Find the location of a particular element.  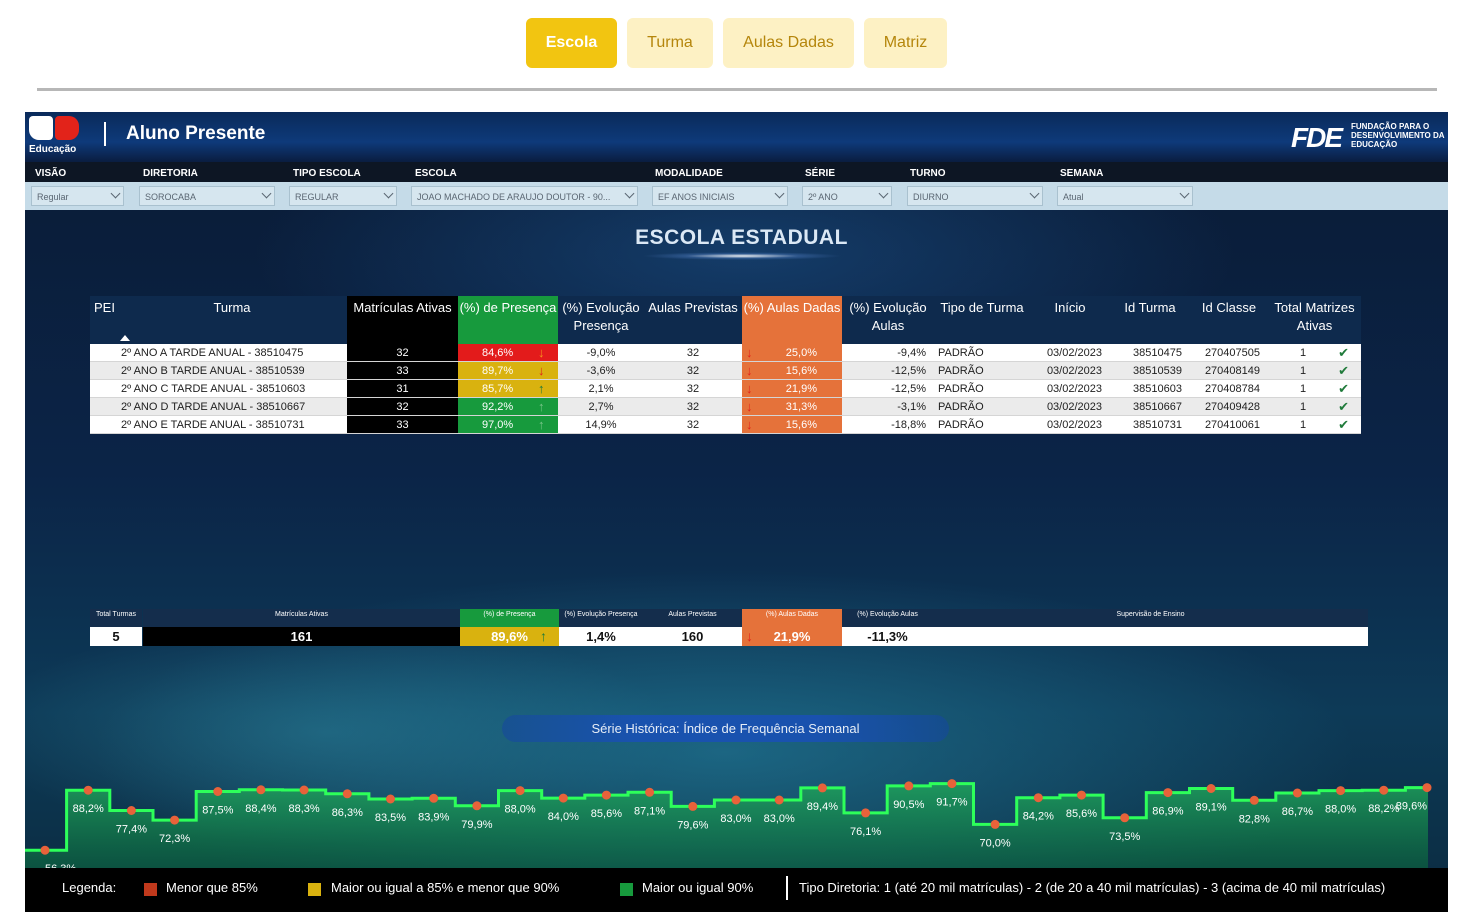

filter-visao-select: Regular is located at coordinates (77, 196).